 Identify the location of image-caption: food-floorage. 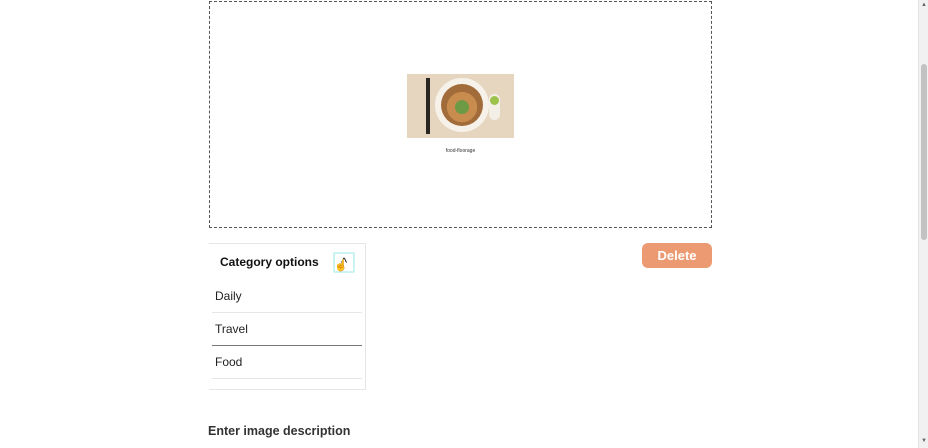
(460, 151).